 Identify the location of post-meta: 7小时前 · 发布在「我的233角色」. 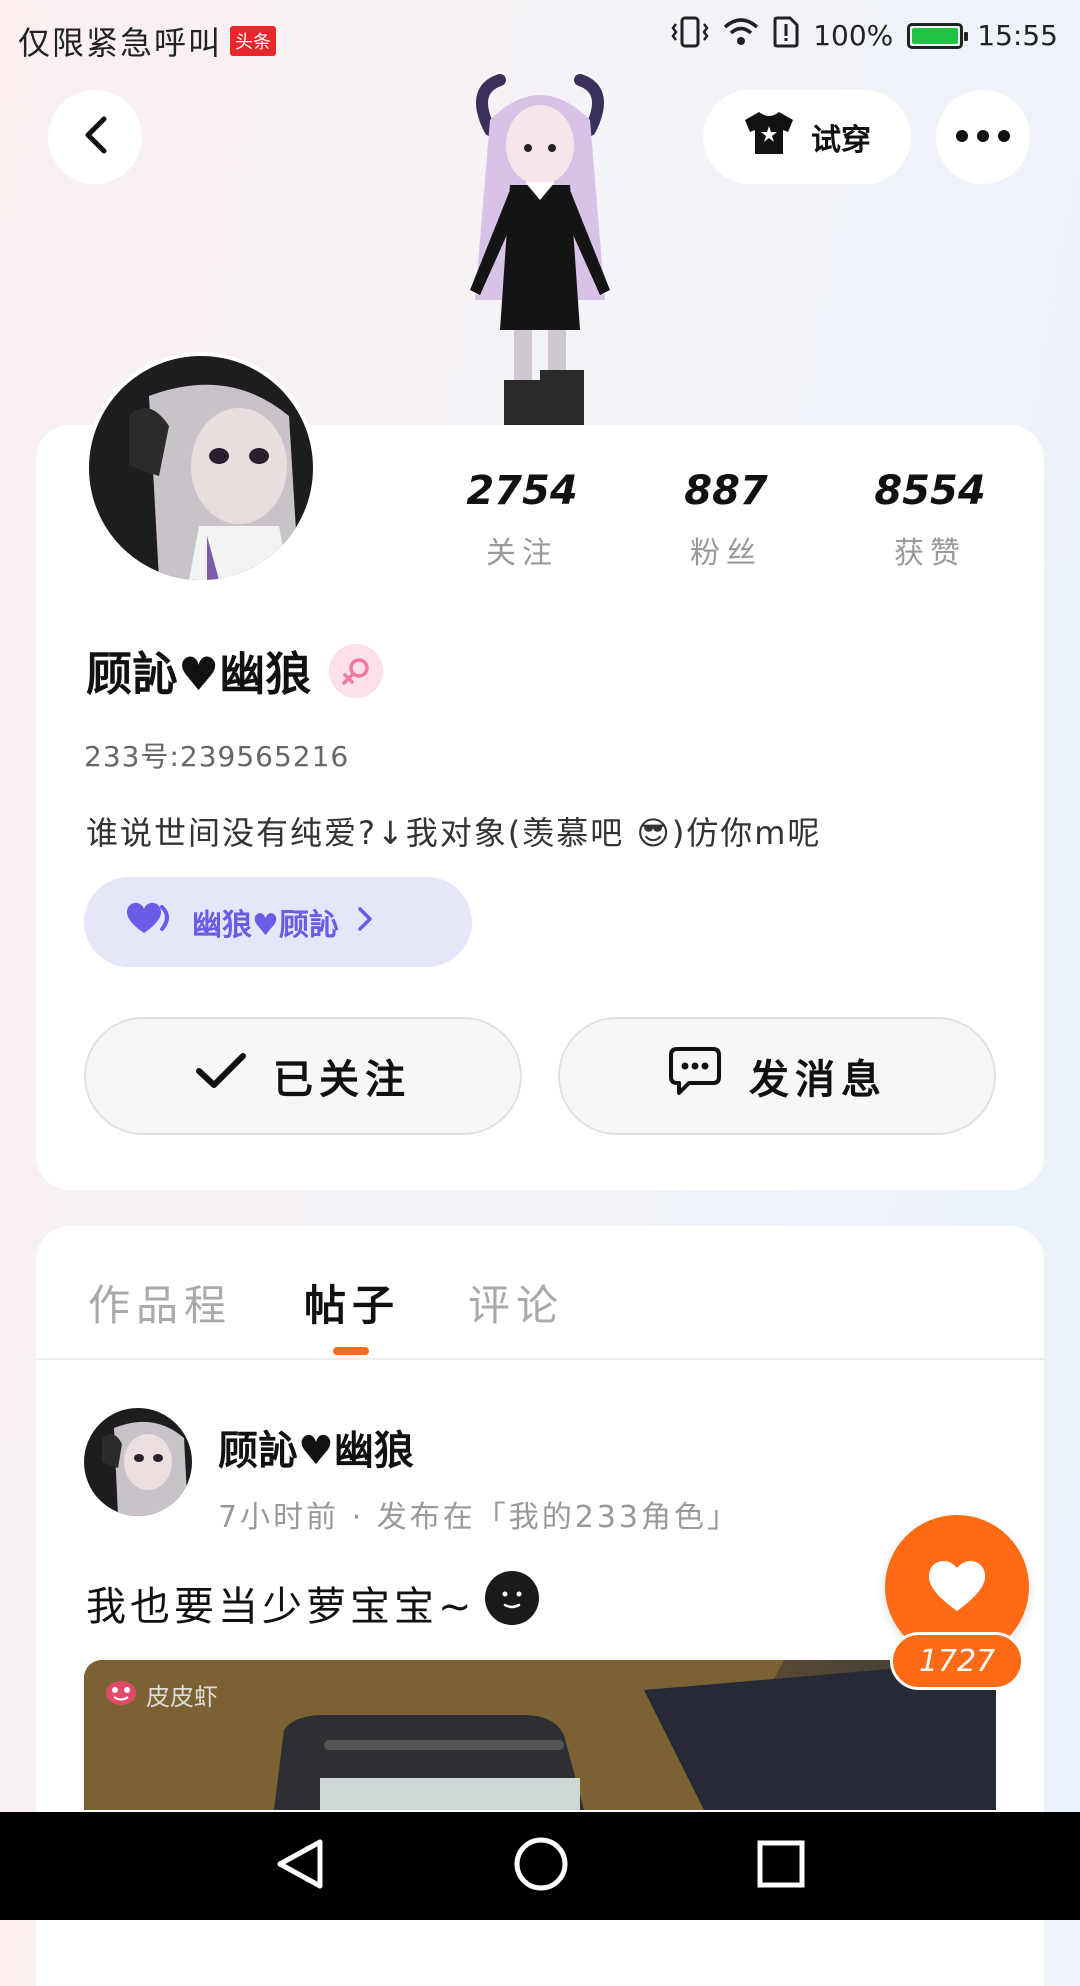
(479, 1517).